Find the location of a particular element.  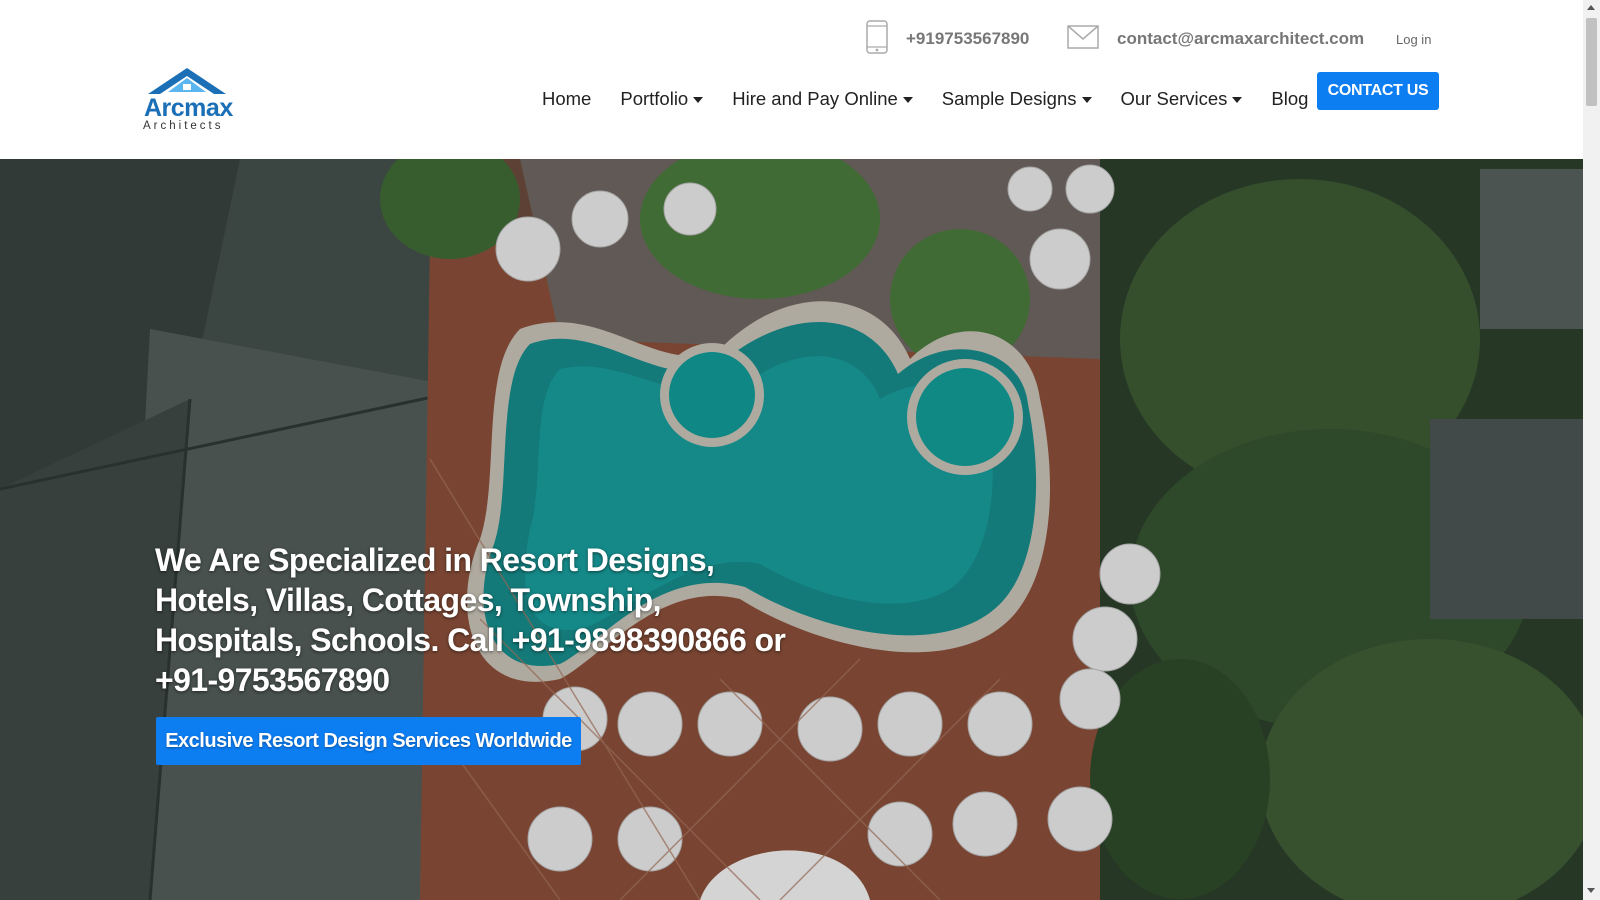

nav-item-home: Home is located at coordinates (566, 99).